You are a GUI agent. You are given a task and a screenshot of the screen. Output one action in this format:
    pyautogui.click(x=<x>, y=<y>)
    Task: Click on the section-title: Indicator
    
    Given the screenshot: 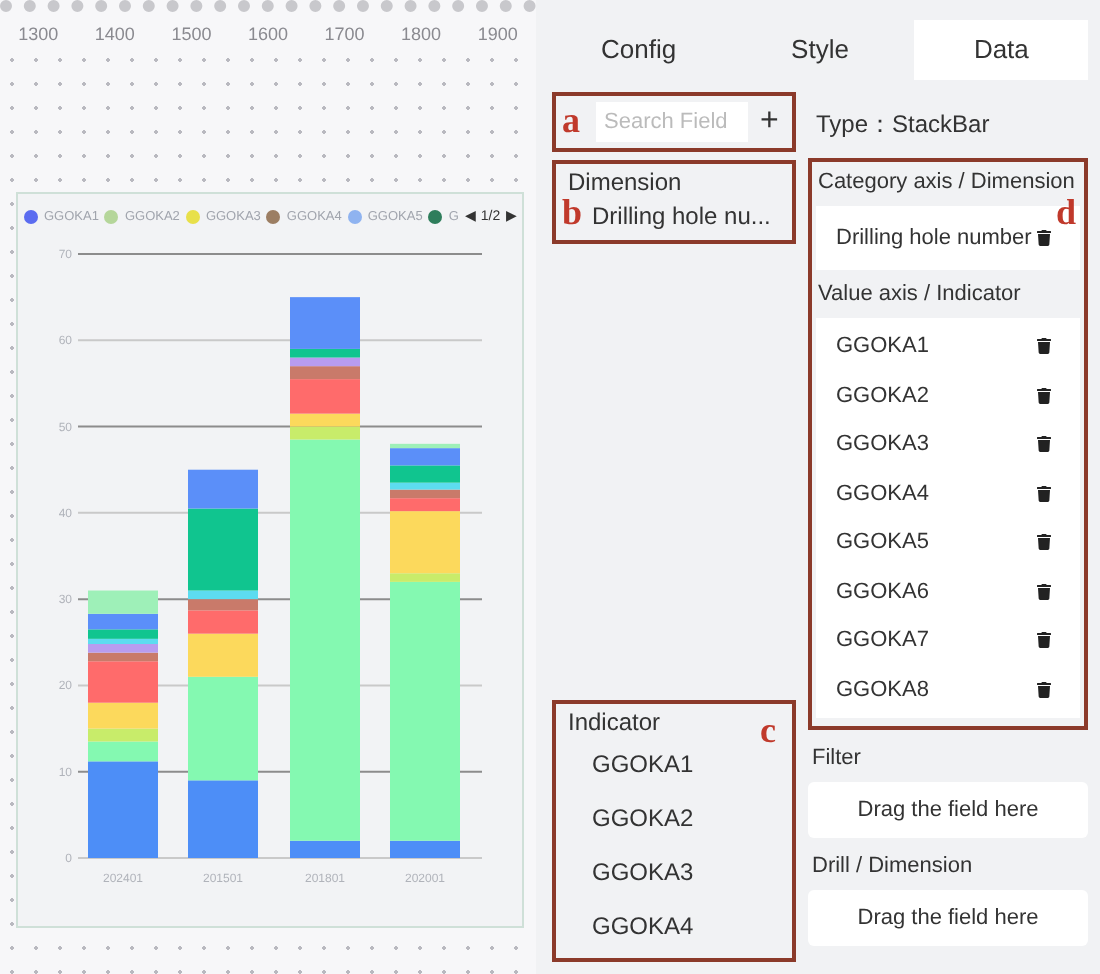 What is the action you would take?
    pyautogui.click(x=614, y=722)
    